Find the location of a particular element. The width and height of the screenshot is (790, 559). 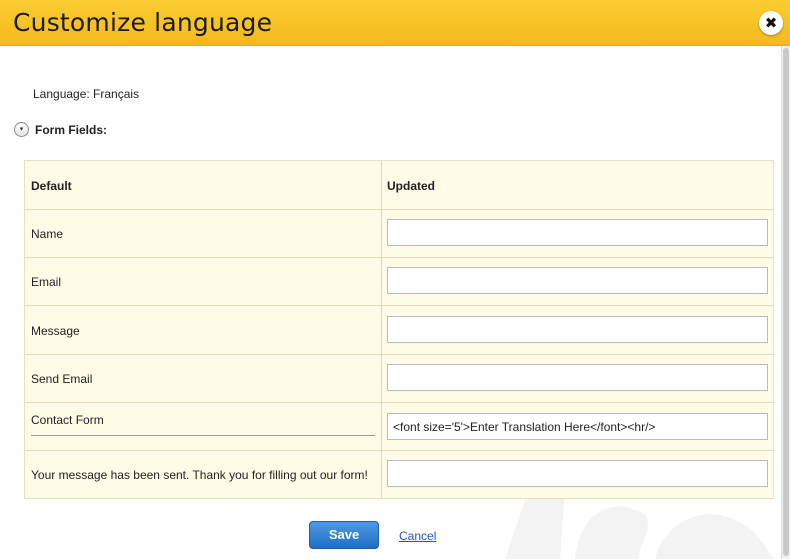

cancel-link: Cancel is located at coordinates (417, 536).